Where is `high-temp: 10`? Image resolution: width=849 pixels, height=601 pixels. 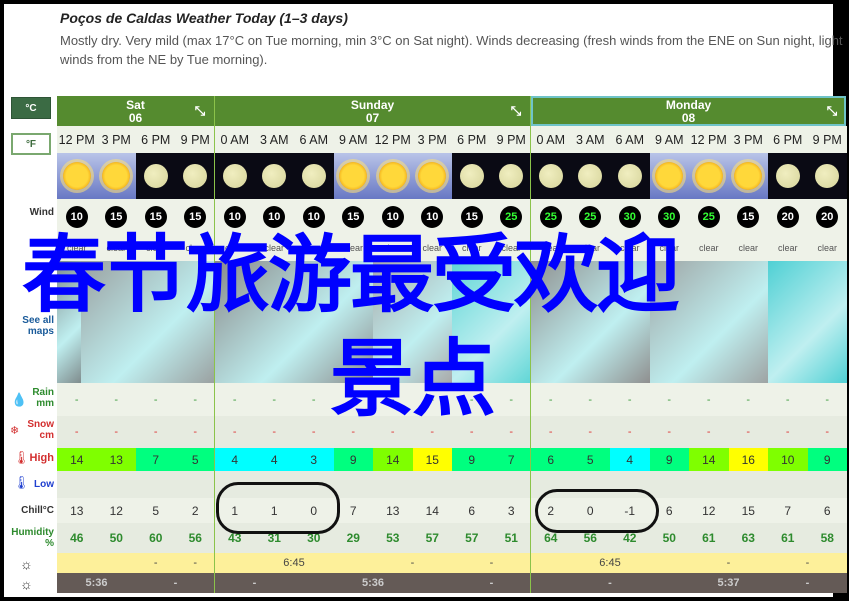
high-temp: 10 is located at coordinates (788, 459).